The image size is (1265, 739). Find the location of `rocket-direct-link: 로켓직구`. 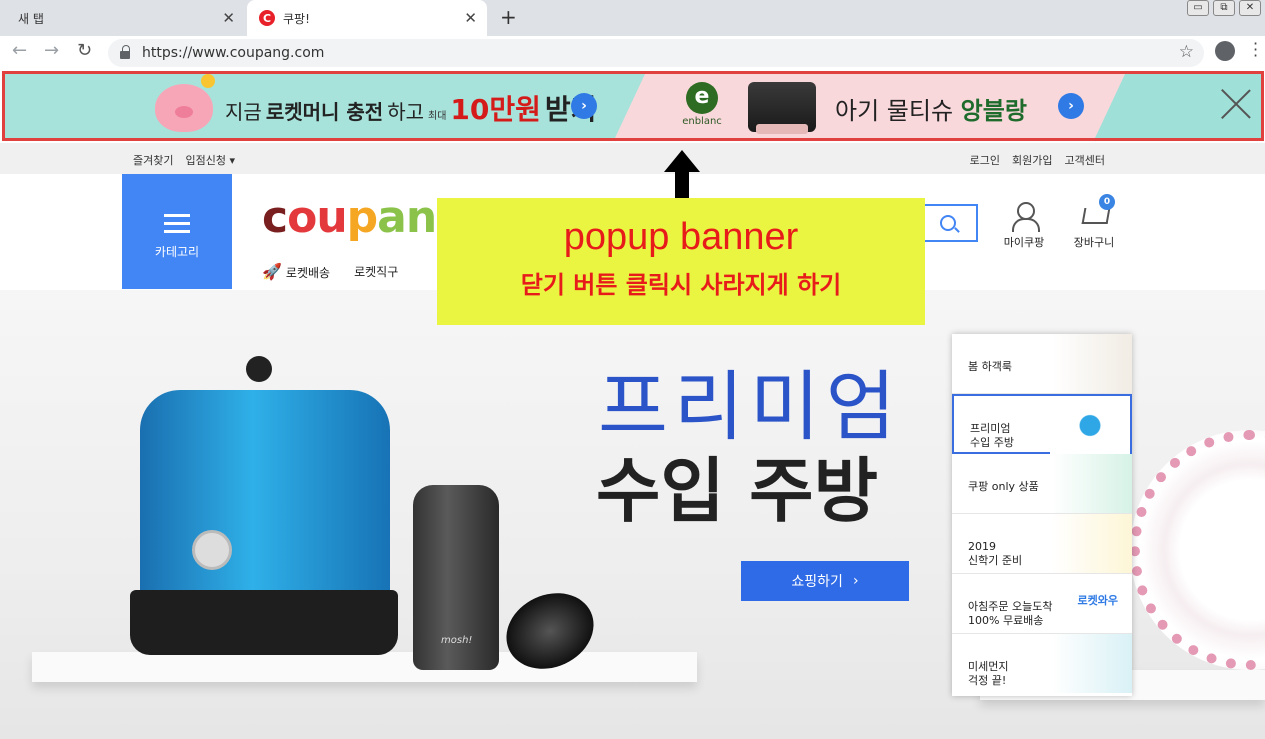

rocket-direct-link: 로켓직구 is located at coordinates (376, 271).